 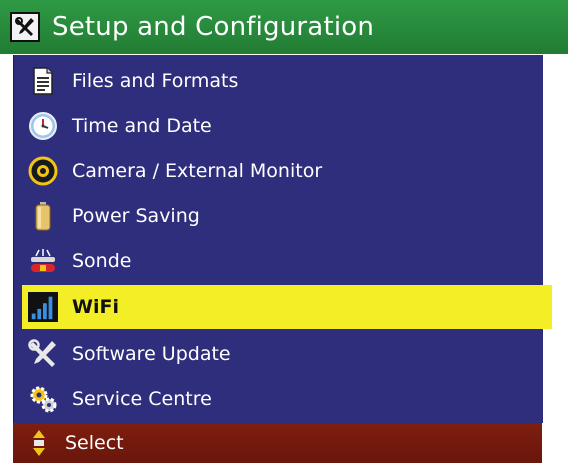 What do you see at coordinates (43, 307) in the screenshot?
I see `wifi-signal-icon` at bounding box center [43, 307].